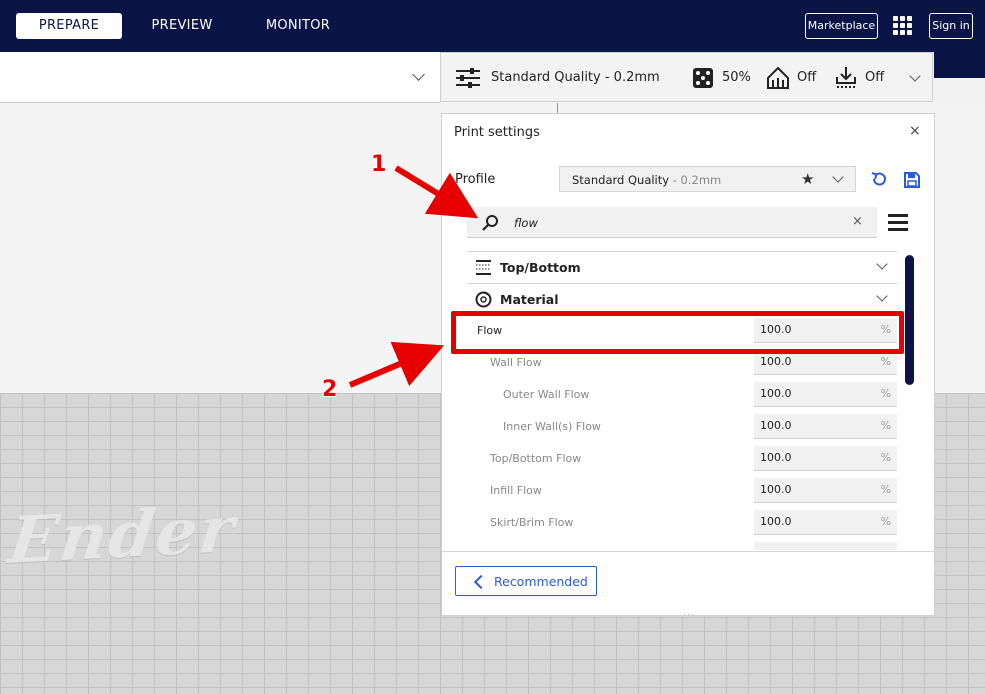 Image resolution: width=985 pixels, height=694 pixels. I want to click on adhesion-icon, so click(846, 77).